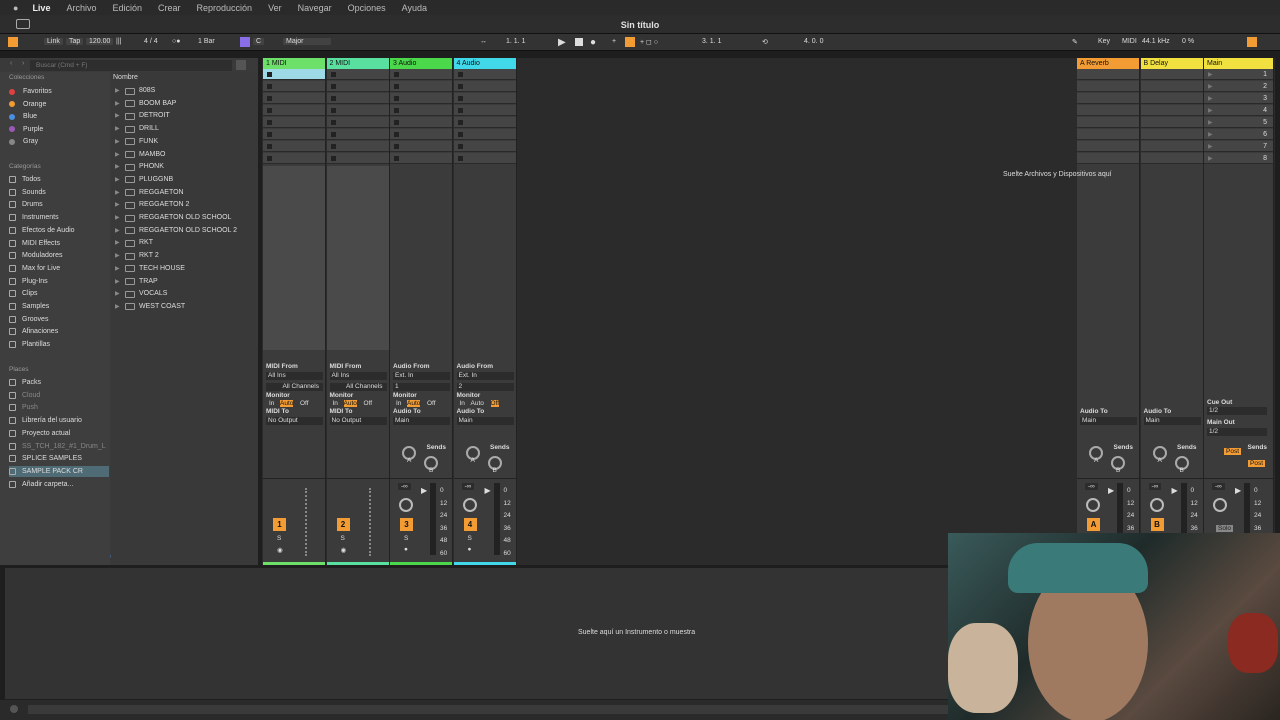 The height and width of the screenshot is (720, 1280). What do you see at coordinates (485, 376) in the screenshot?
I see `input-source-select: Ext. In` at bounding box center [485, 376].